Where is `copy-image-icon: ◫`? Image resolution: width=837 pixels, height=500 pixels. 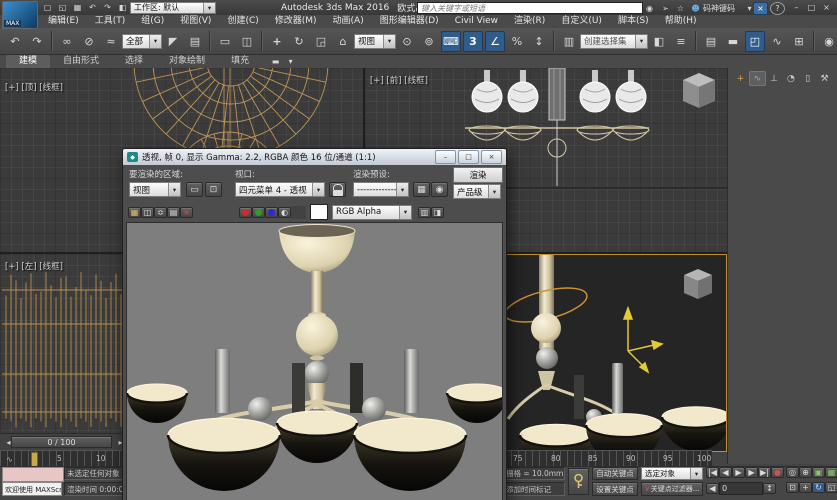
copy-image-icon: ◫ is located at coordinates (147, 212).